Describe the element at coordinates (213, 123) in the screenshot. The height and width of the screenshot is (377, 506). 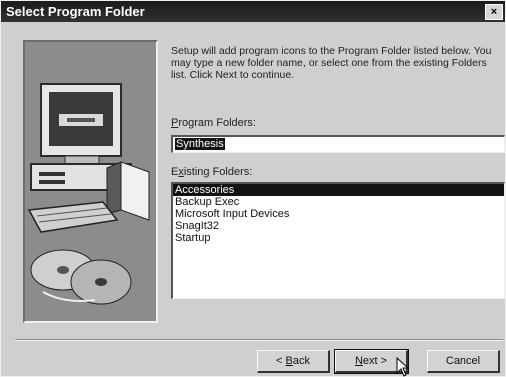
I see `program-folders-label: Program Folders:` at that location.